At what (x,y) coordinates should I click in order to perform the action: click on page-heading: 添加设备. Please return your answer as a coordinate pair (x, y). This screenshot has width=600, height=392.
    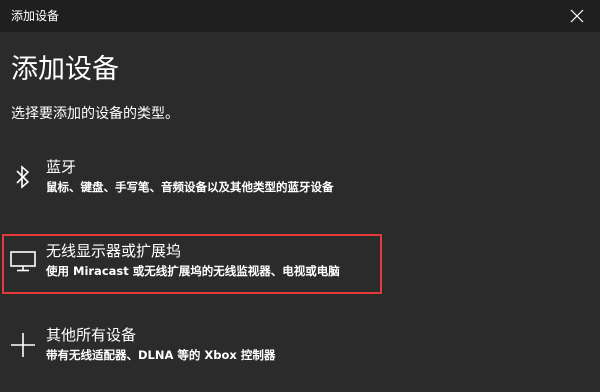
    Looking at the image, I should click on (65, 69).